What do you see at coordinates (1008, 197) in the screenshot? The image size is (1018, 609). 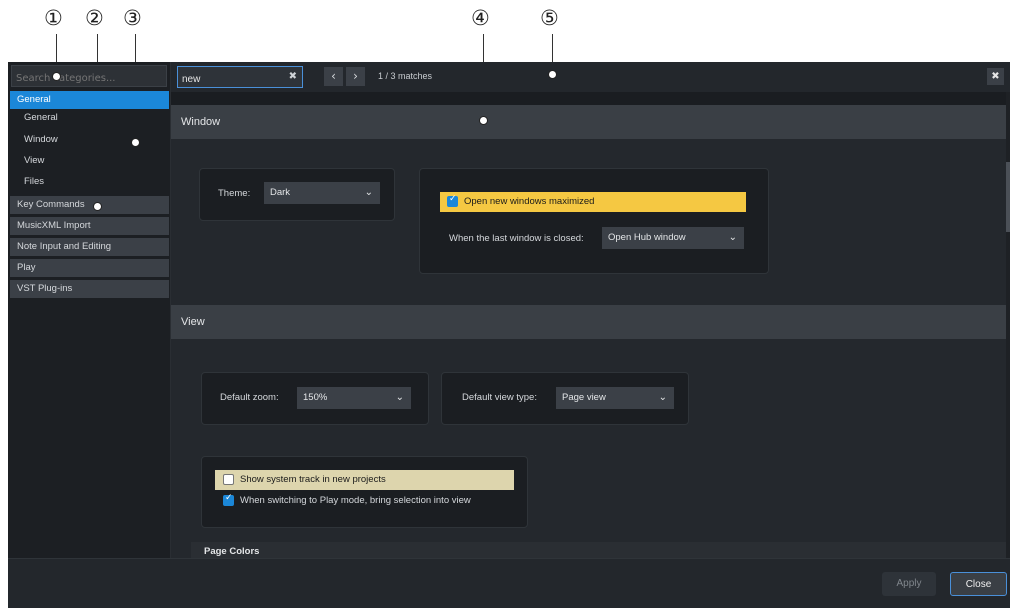 I see `scrollbar-thumb` at bounding box center [1008, 197].